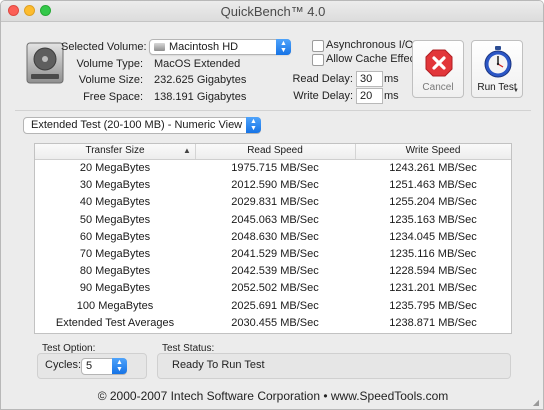 The width and height of the screenshot is (544, 410). I want to click on async-io-label: Asynchronous I/O, so click(370, 45).